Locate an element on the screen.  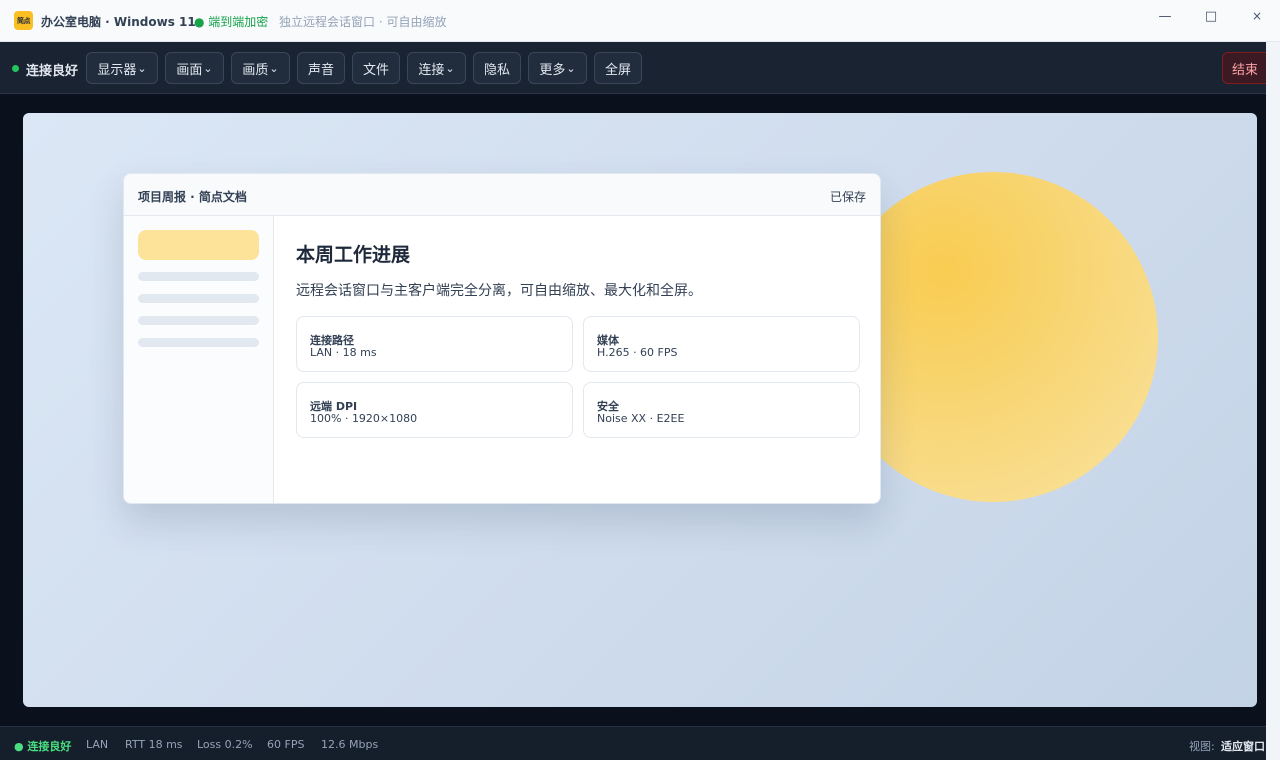
end-session-button: 结束 is located at coordinates (1245, 68).